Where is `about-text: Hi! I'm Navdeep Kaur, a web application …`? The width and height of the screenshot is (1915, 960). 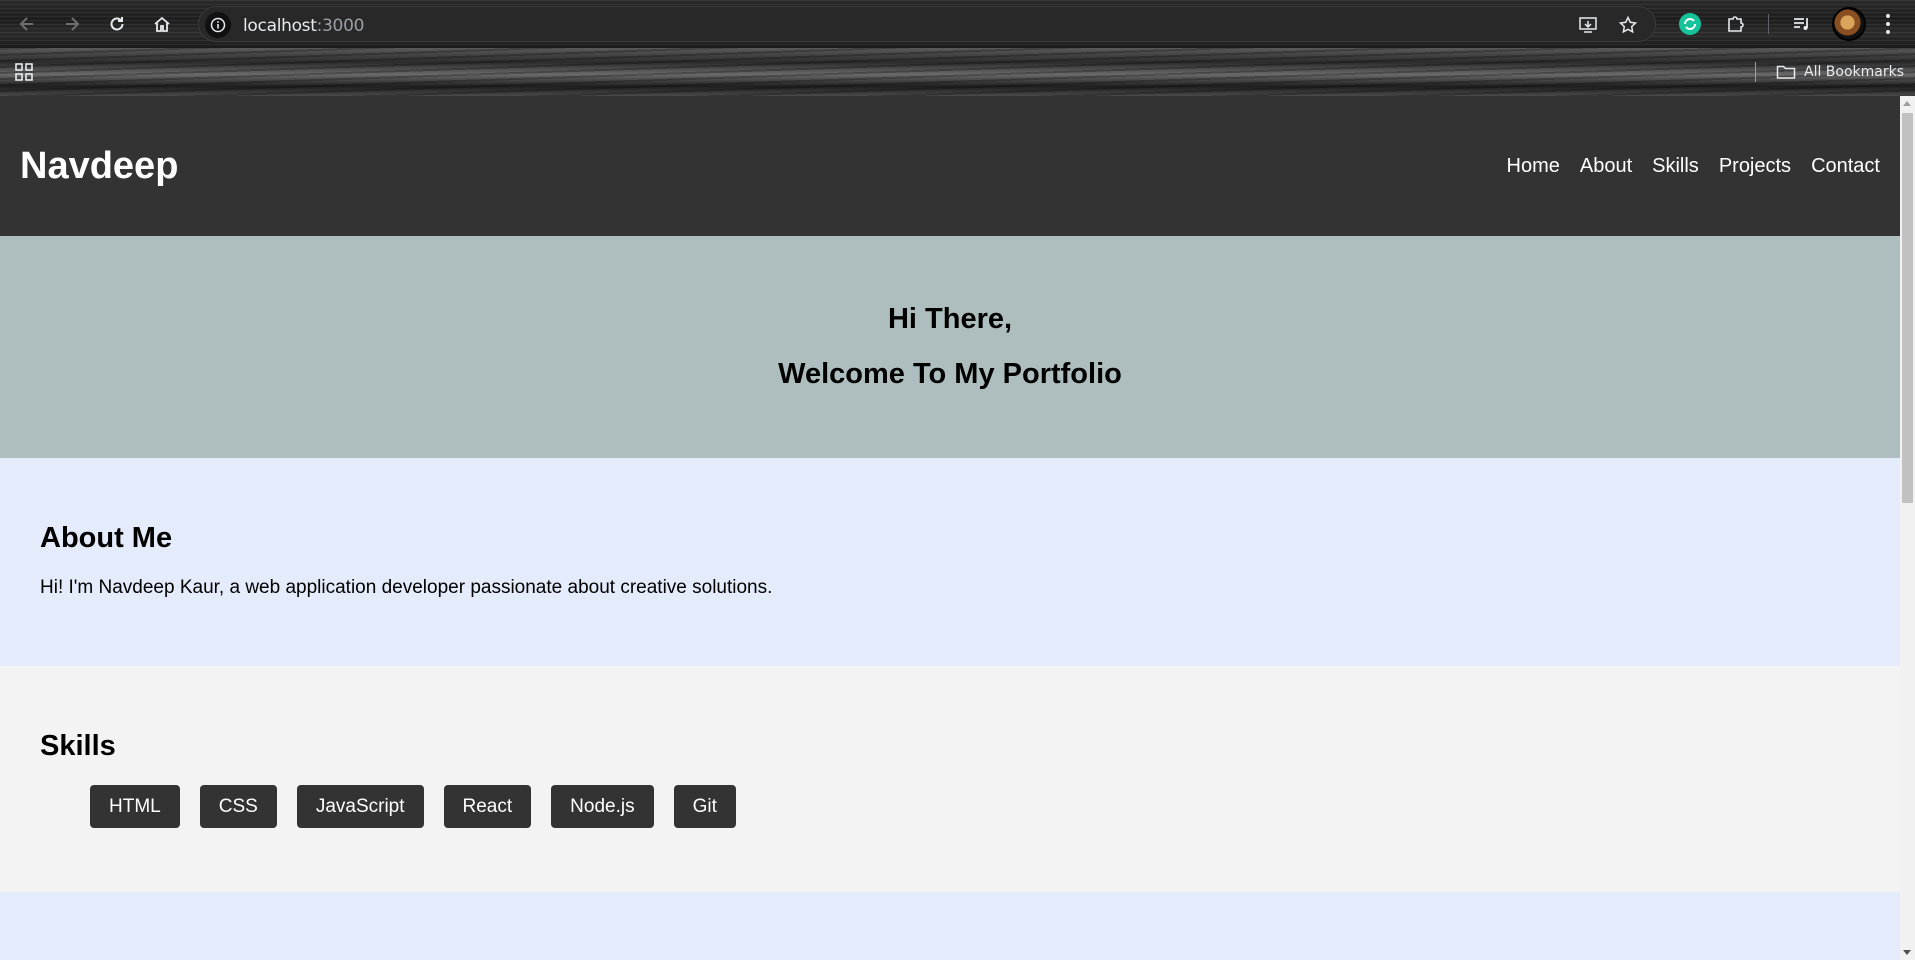 about-text: Hi! I'm Navdeep Kaur, a web application … is located at coordinates (406, 587).